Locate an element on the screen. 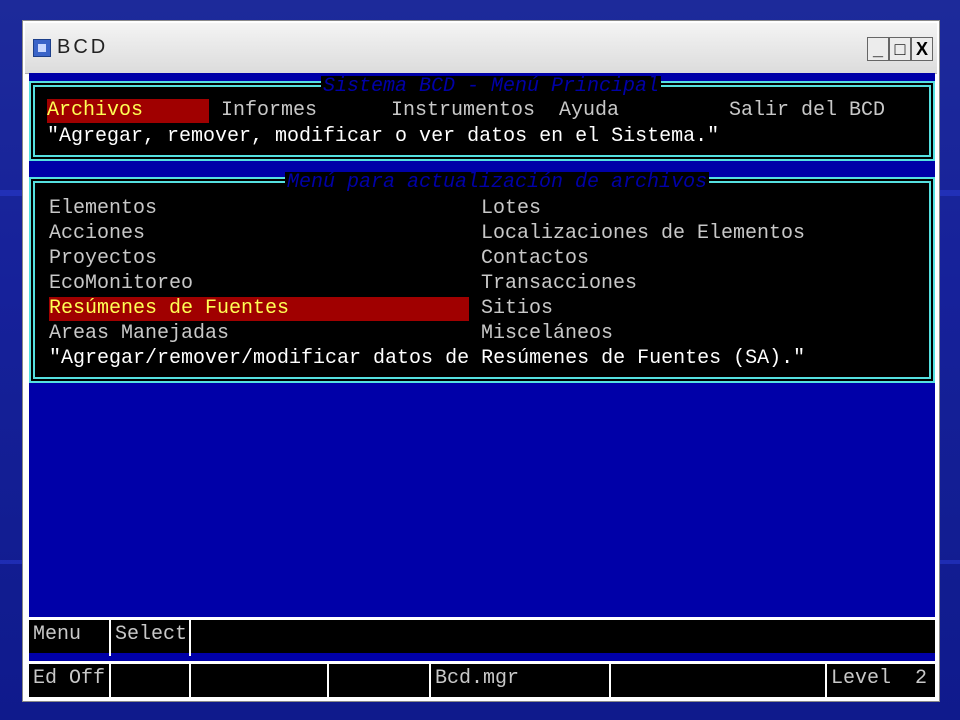 The image size is (960, 720). submenu-item-localizaciones: Localizaciones de Elementos is located at coordinates (643, 234).